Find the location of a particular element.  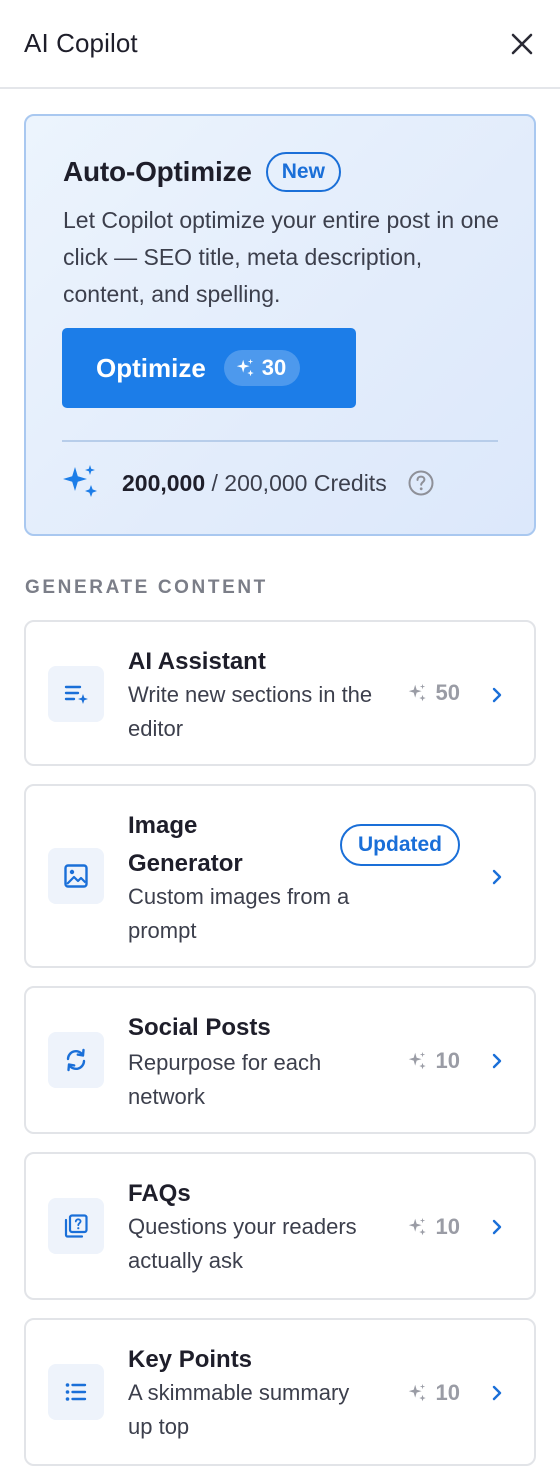

optimize-button-label: Optimize is located at coordinates (151, 367).